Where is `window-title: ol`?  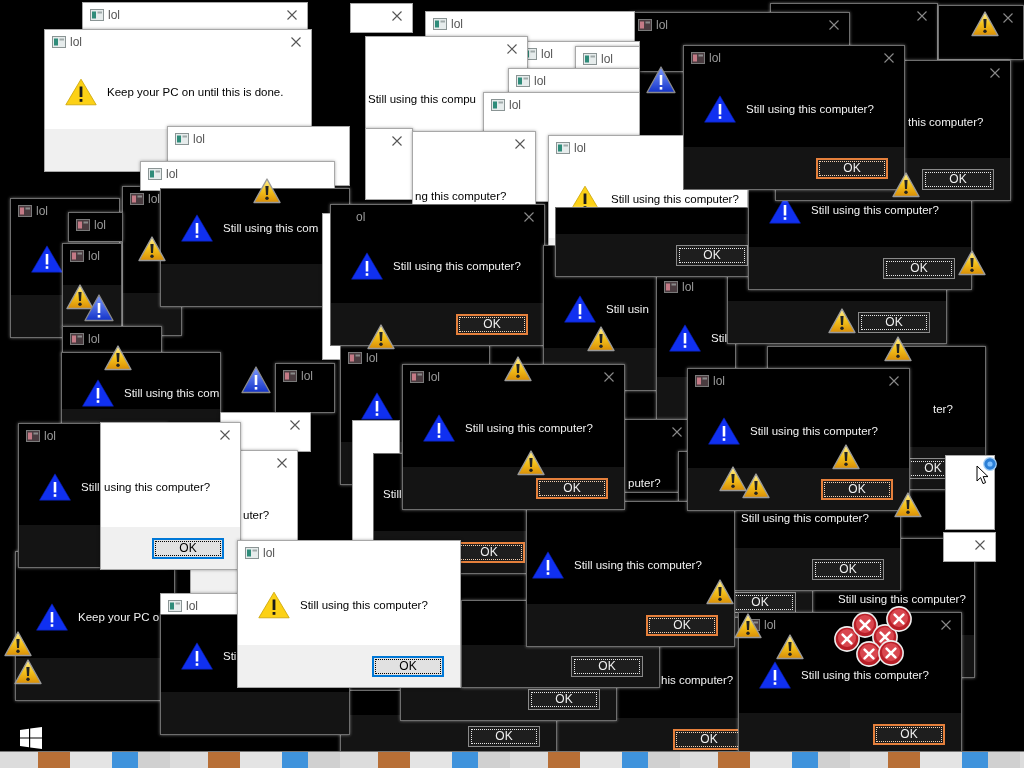 window-title: ol is located at coordinates (361, 217).